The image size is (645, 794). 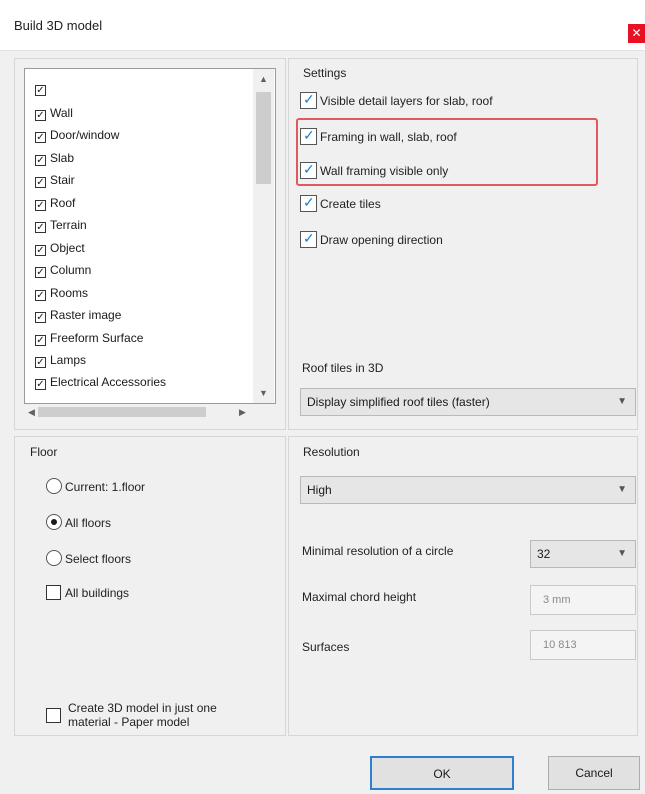 I want to click on resolution-dropdown: High ▼, so click(x=468, y=490).